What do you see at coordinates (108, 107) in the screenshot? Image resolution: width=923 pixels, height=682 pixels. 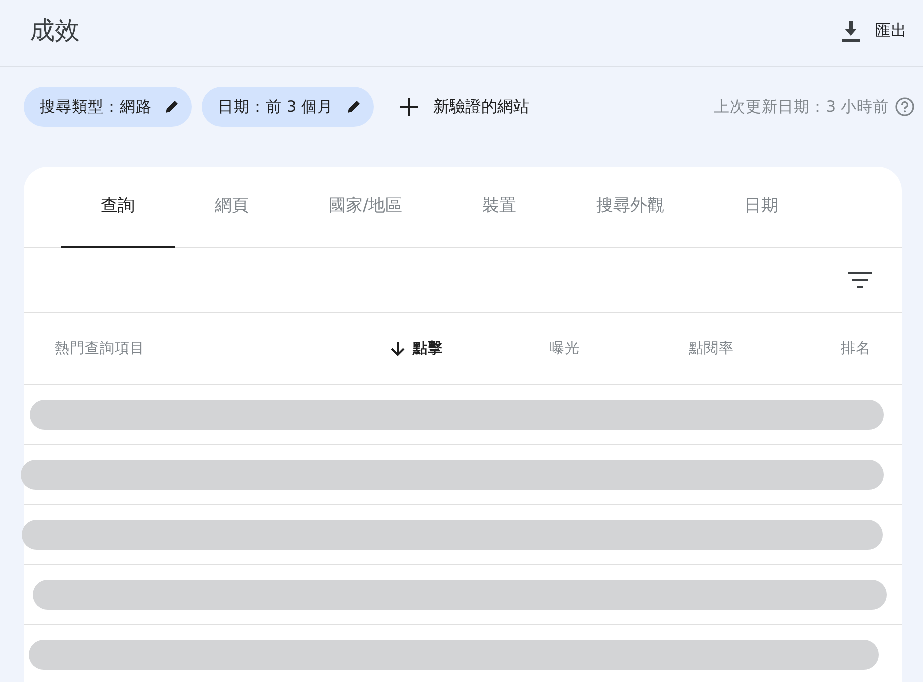 I see `filter-chip: 搜尋類型：網路` at bounding box center [108, 107].